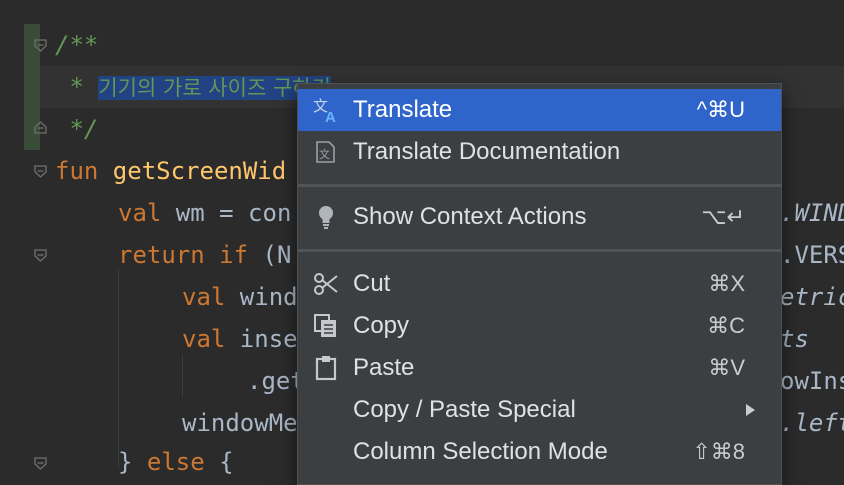  Describe the element at coordinates (539, 326) in the screenshot. I see `menu-item-copy: Copy ⌘C` at that location.